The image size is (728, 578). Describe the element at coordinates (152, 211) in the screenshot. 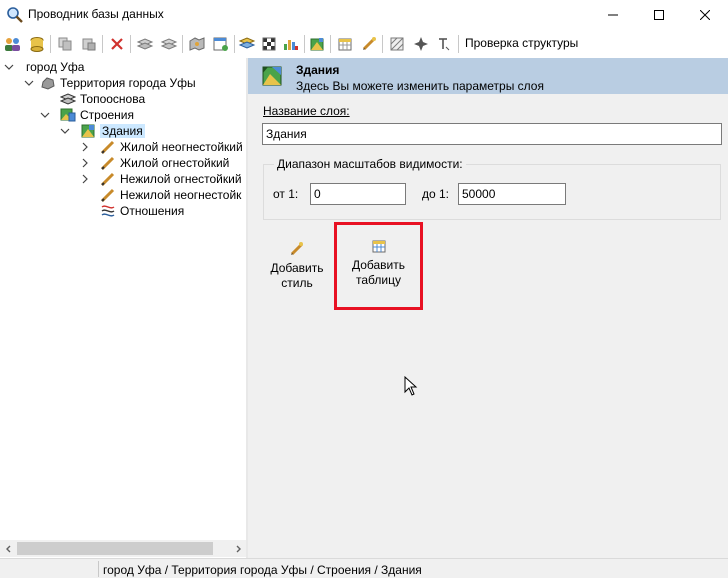

I see `tree-node-label: Отношения` at that location.